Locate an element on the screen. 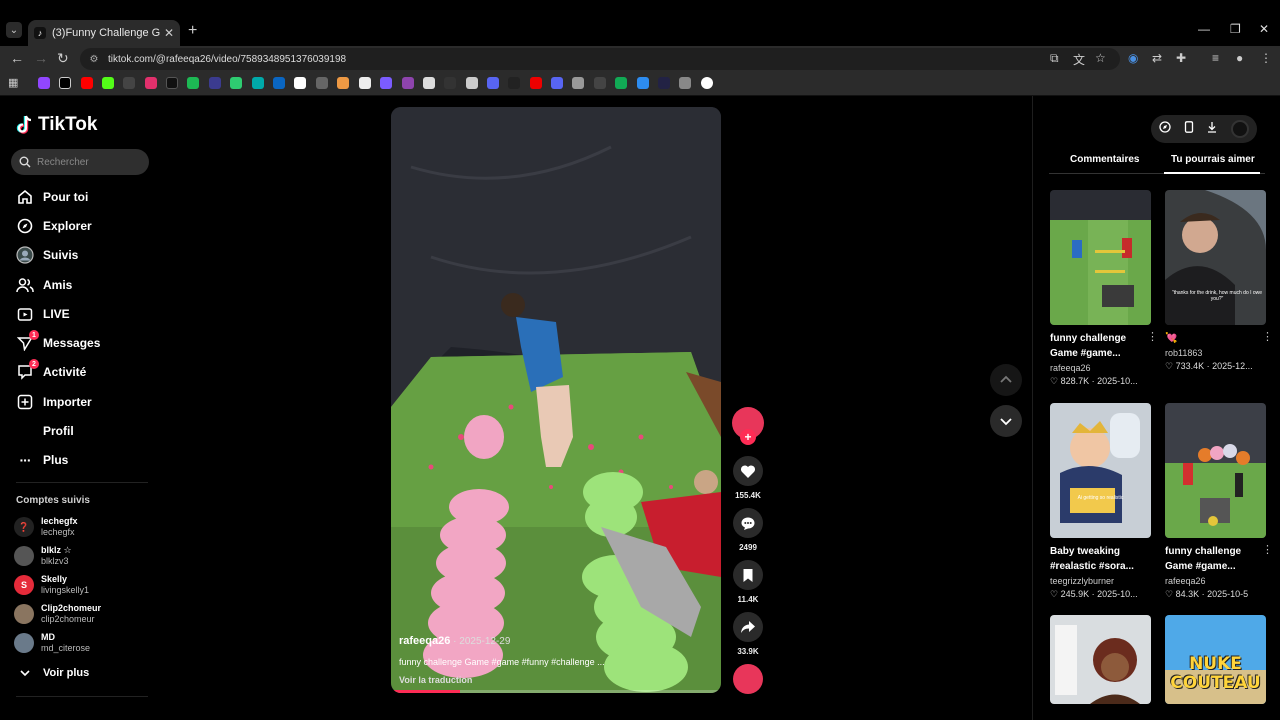  close-window-icon: ✕ is located at coordinates (1264, 29).